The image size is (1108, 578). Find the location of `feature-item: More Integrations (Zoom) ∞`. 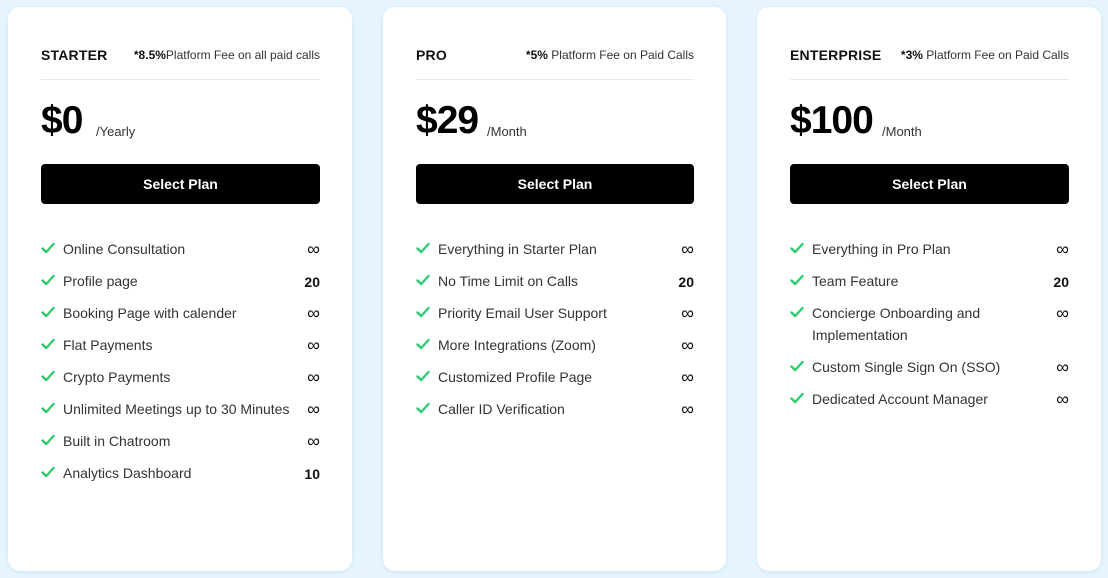

feature-item: More Integrations (Zoom) ∞ is located at coordinates (555, 350).